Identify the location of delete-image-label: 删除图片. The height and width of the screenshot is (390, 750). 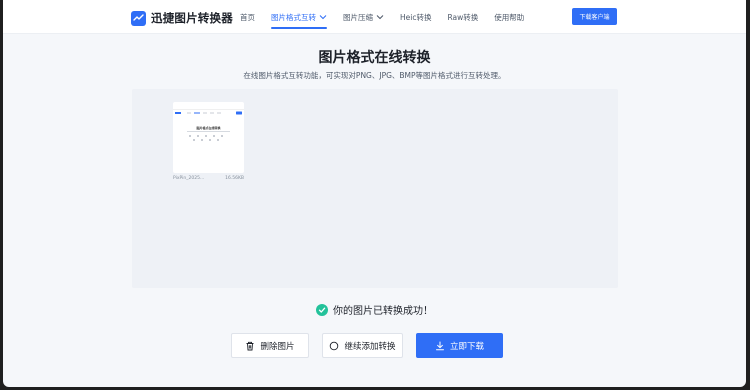
(277, 346).